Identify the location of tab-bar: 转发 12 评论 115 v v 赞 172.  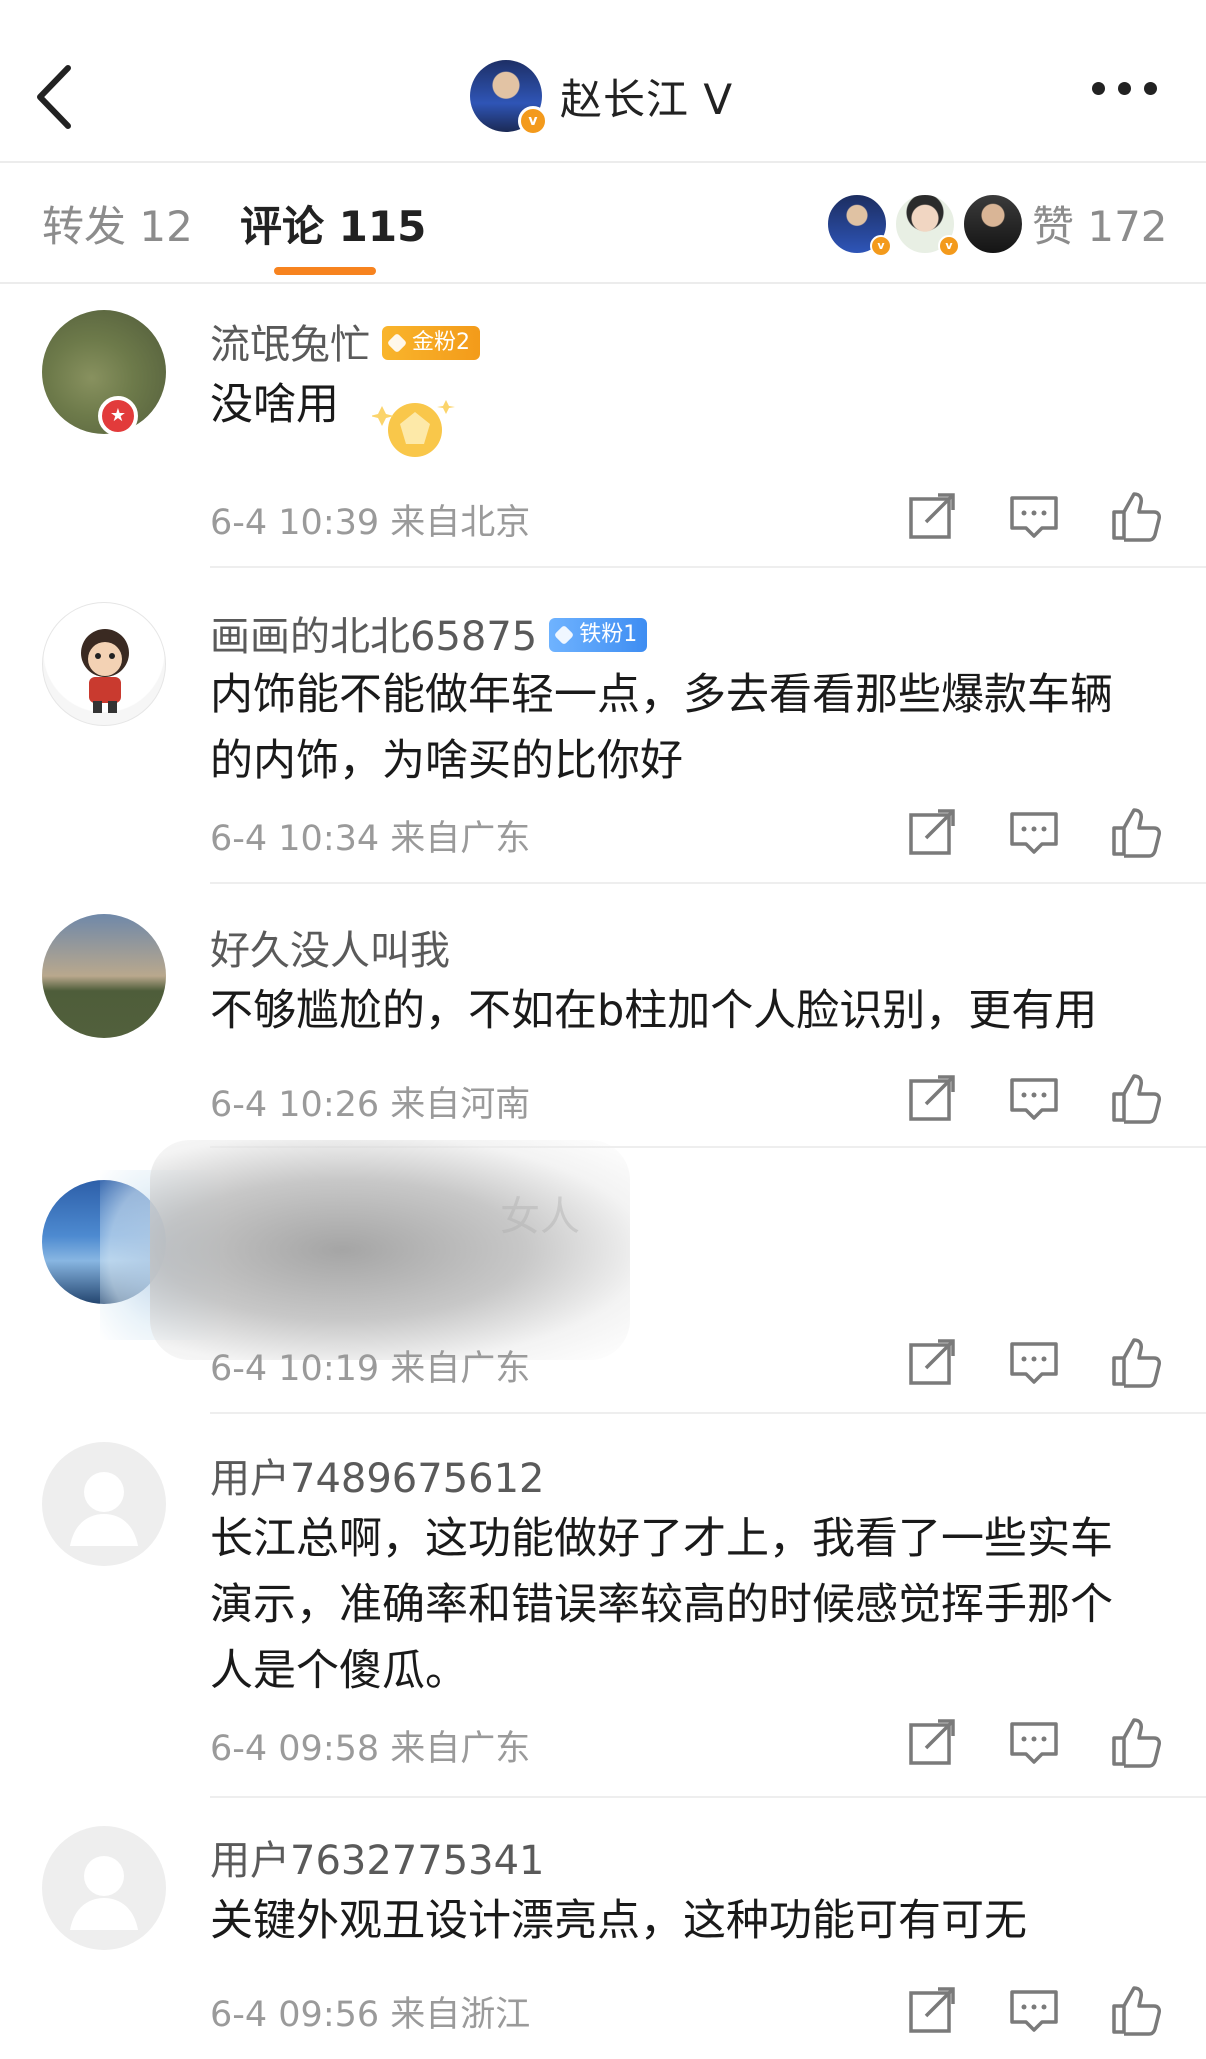
(603, 223).